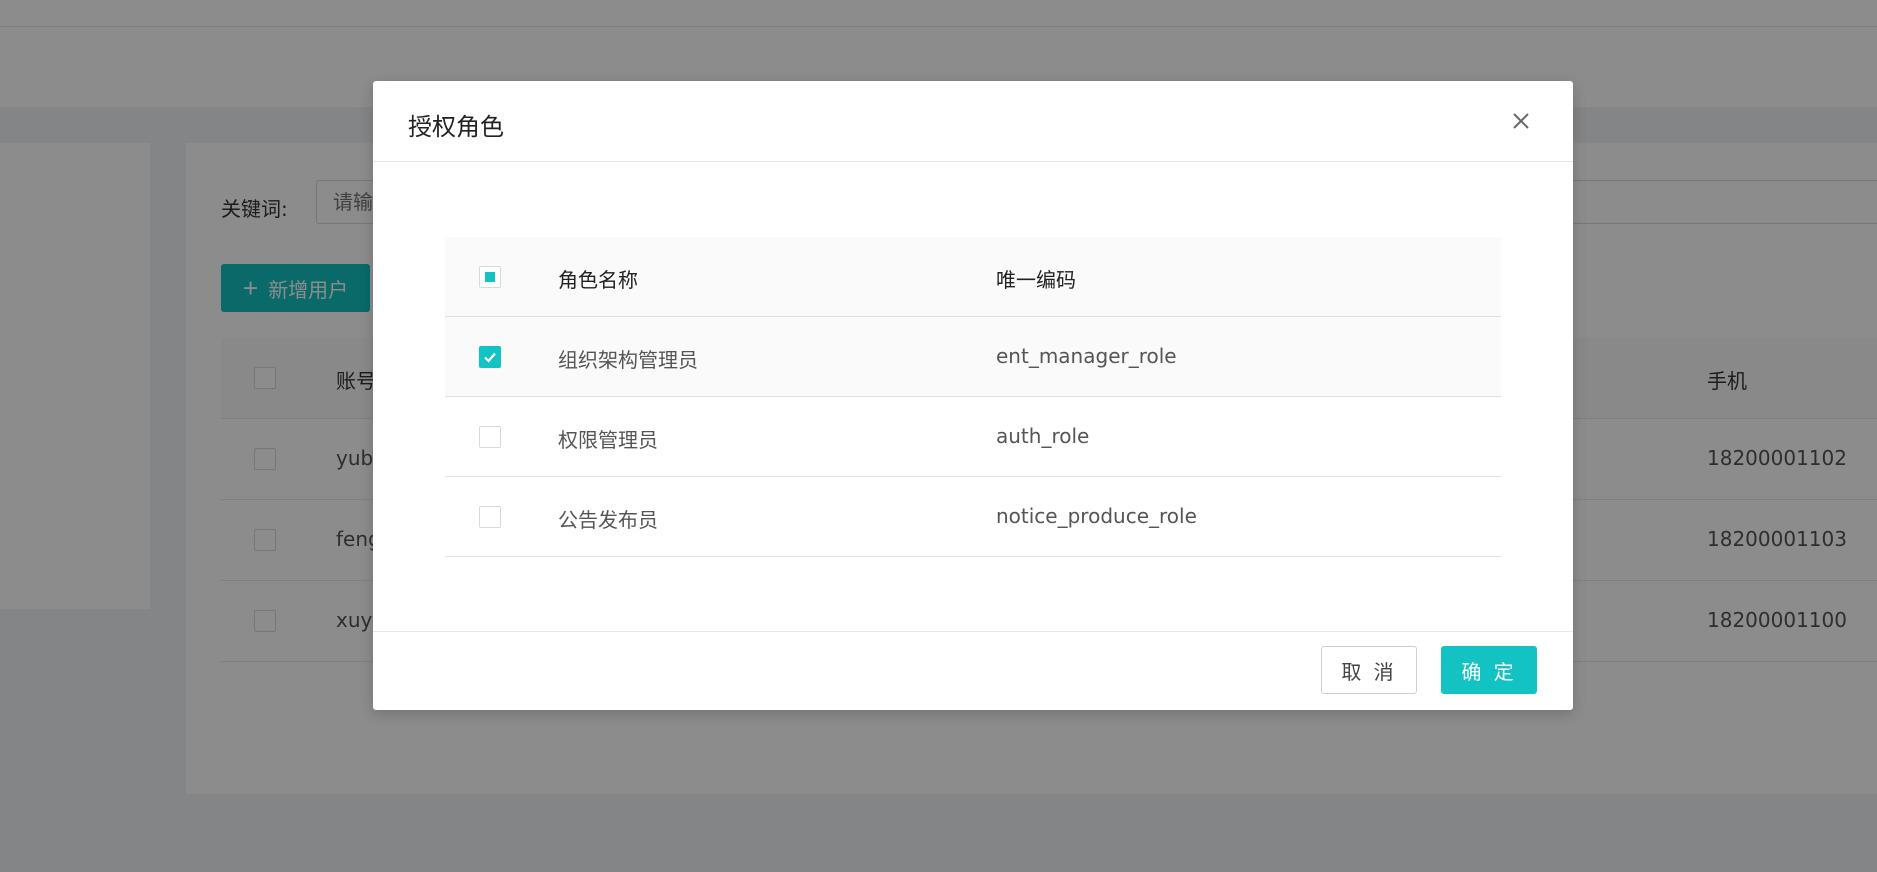  What do you see at coordinates (456, 127) in the screenshot?
I see `dialog-title: 授权角色` at bounding box center [456, 127].